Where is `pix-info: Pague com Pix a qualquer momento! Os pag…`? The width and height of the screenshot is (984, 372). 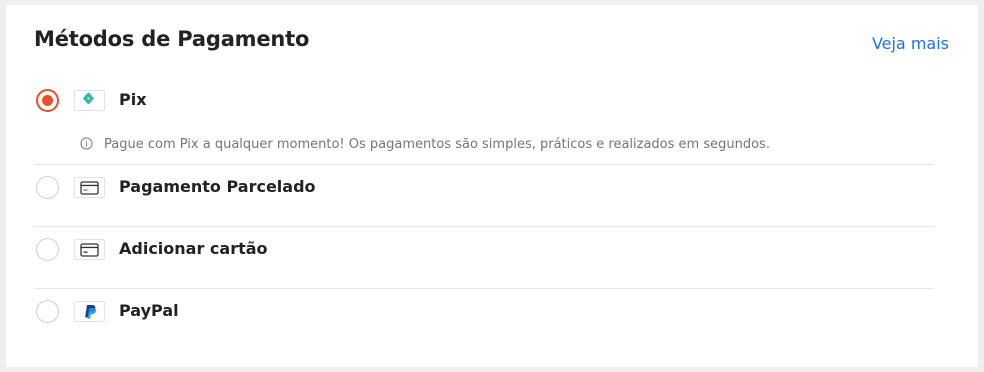 pix-info: Pague com Pix a qualquer momento! Os pag… is located at coordinates (425, 144).